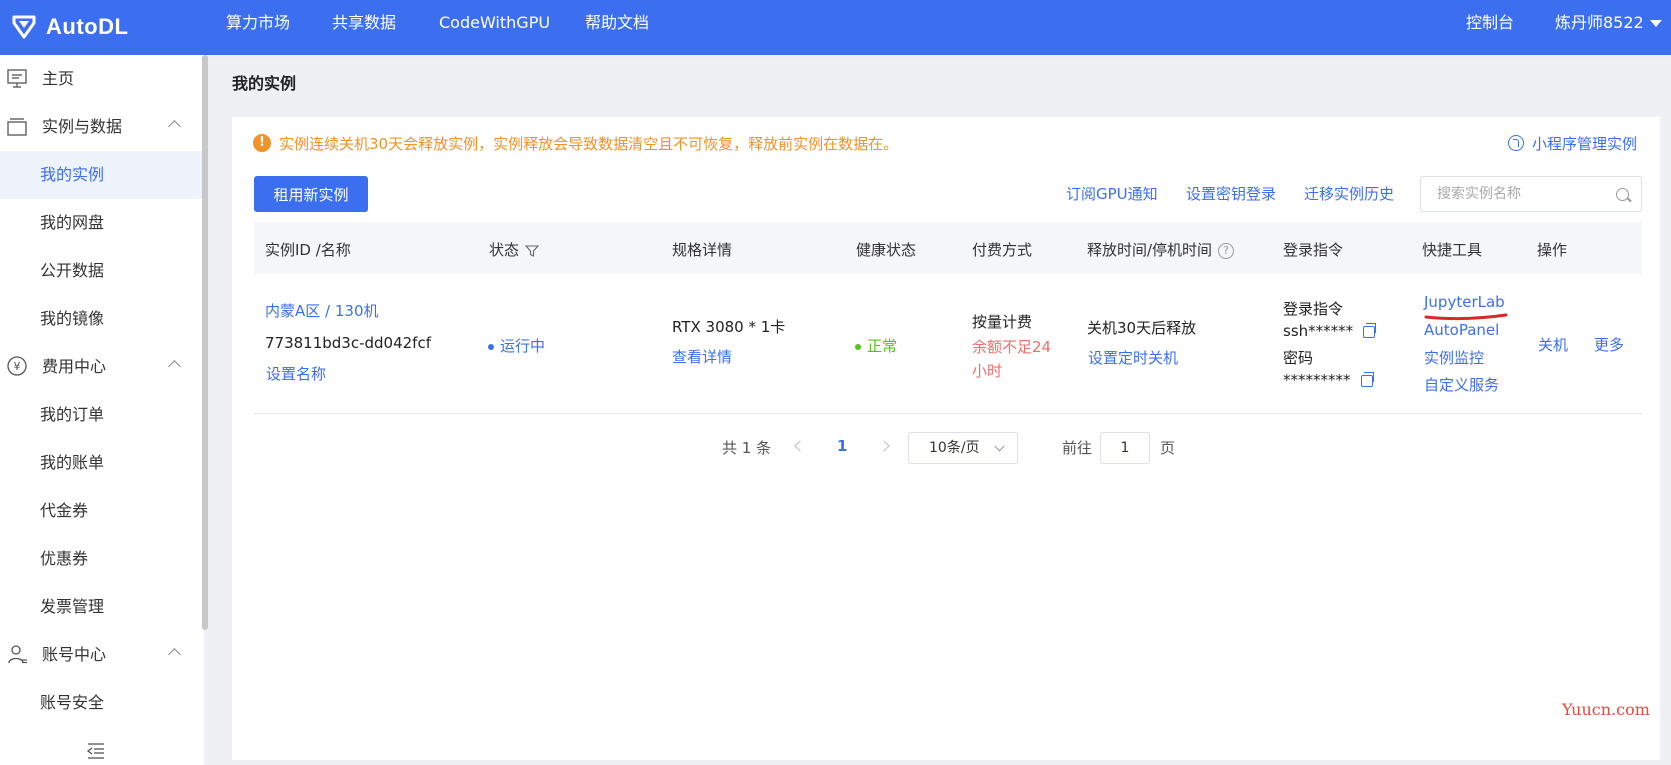 This screenshot has height=765, width=1671. What do you see at coordinates (72, 462) in the screenshot?
I see `sidebar-item-label: 我的账单` at bounding box center [72, 462].